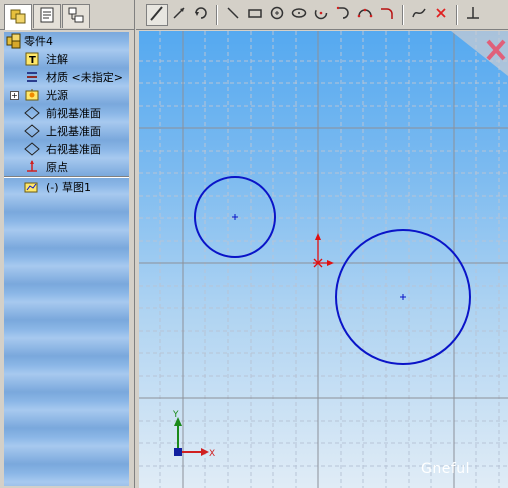  Describe the element at coordinates (446, 469) in the screenshot. I see `watermark: Gneful` at that location.